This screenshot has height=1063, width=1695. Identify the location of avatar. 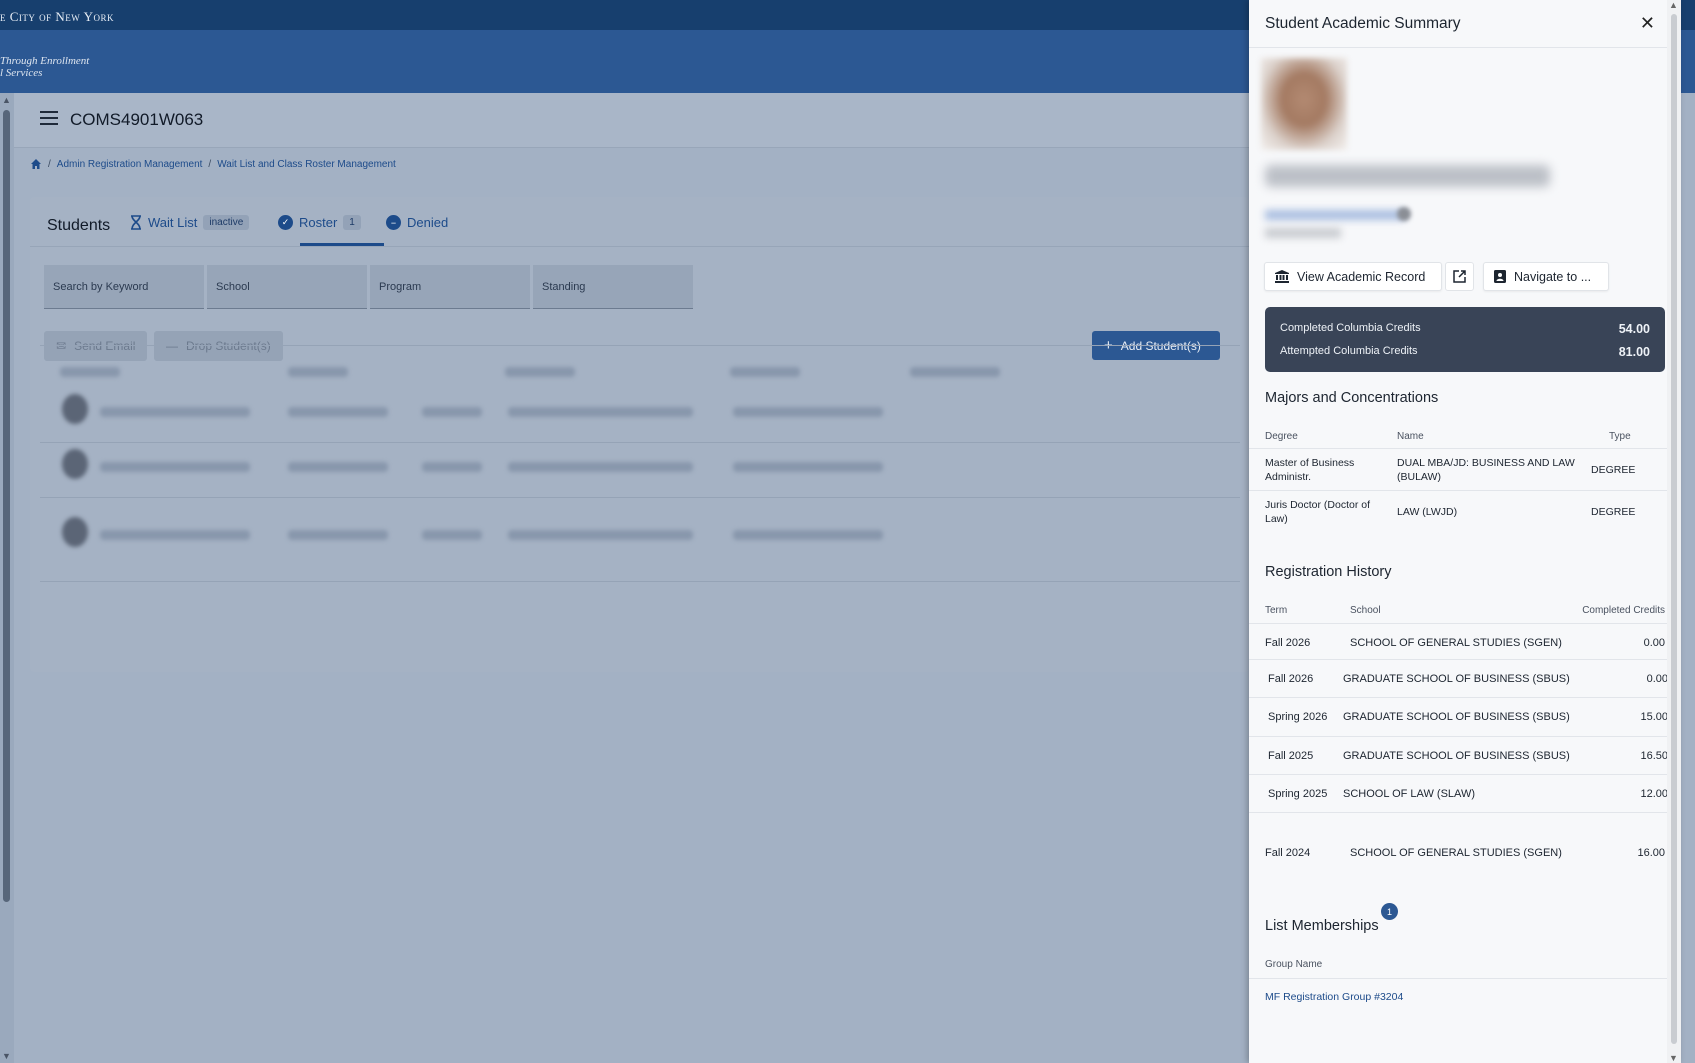
(75, 409).